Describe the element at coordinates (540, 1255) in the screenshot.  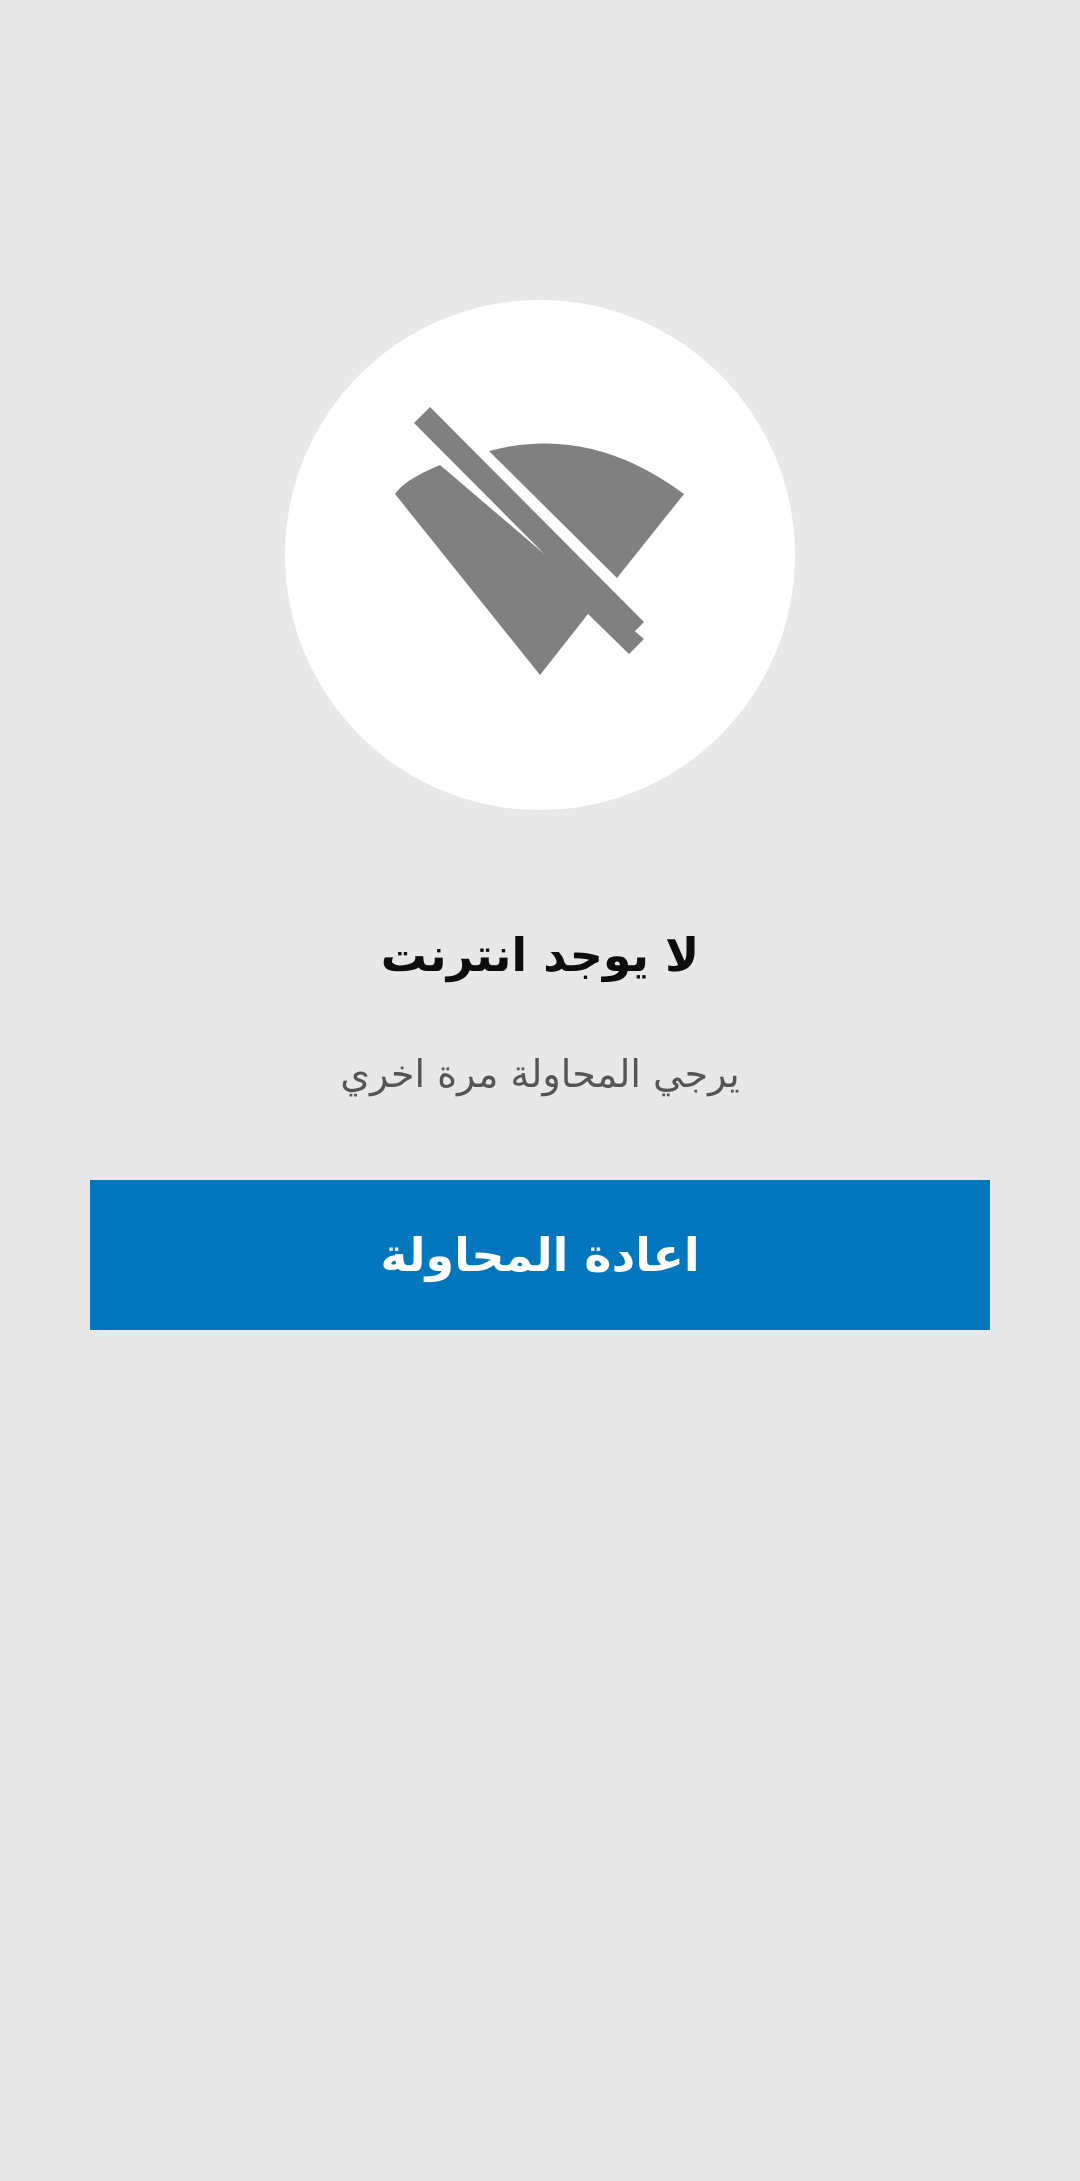
I see `retry-button: اعادة المحاولة` at that location.